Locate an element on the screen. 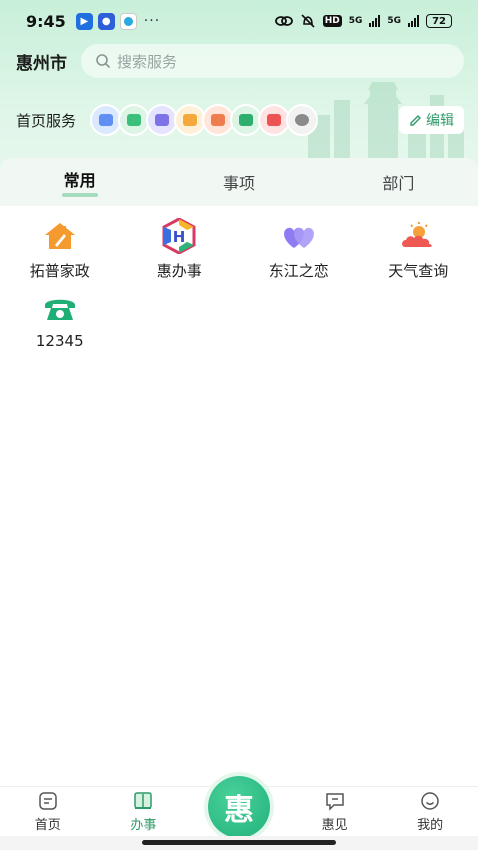 This screenshot has width=478, height=850. services-label: 首页服务 is located at coordinates (46, 120).